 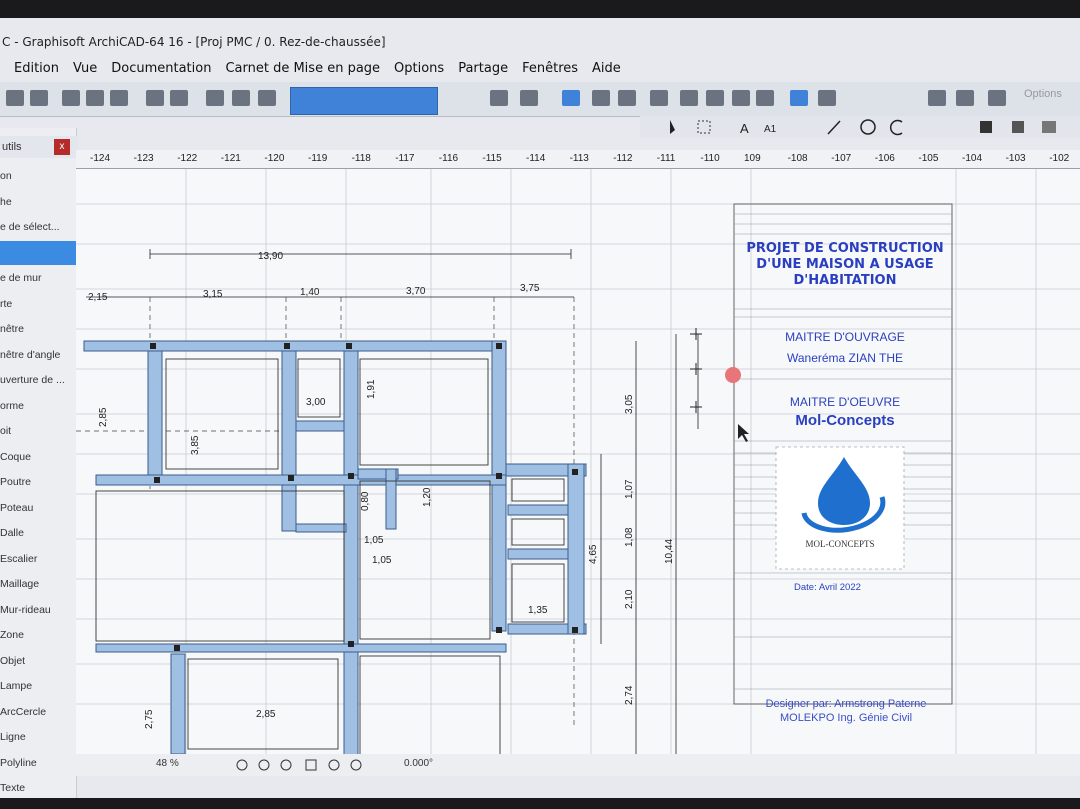 What do you see at coordinates (689, 98) in the screenshot?
I see `stair-icon` at bounding box center [689, 98].